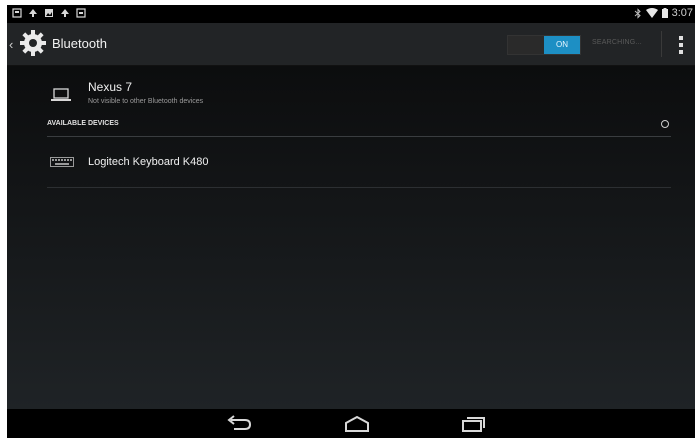 This screenshot has height=442, width=699. What do you see at coordinates (239, 424) in the screenshot?
I see `back-icon` at bounding box center [239, 424].